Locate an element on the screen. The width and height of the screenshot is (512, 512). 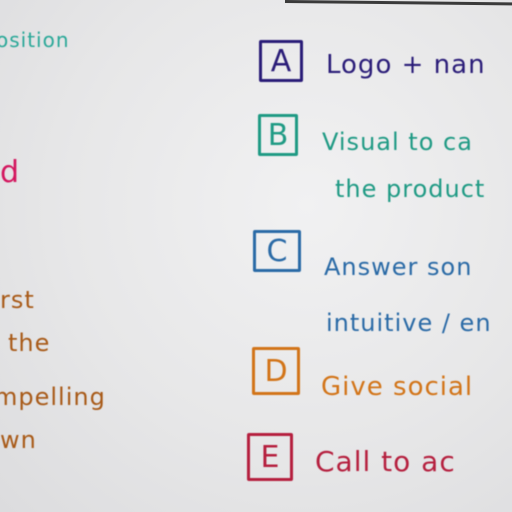
item-c-text-cont: intuitive / en is located at coordinates (409, 323).